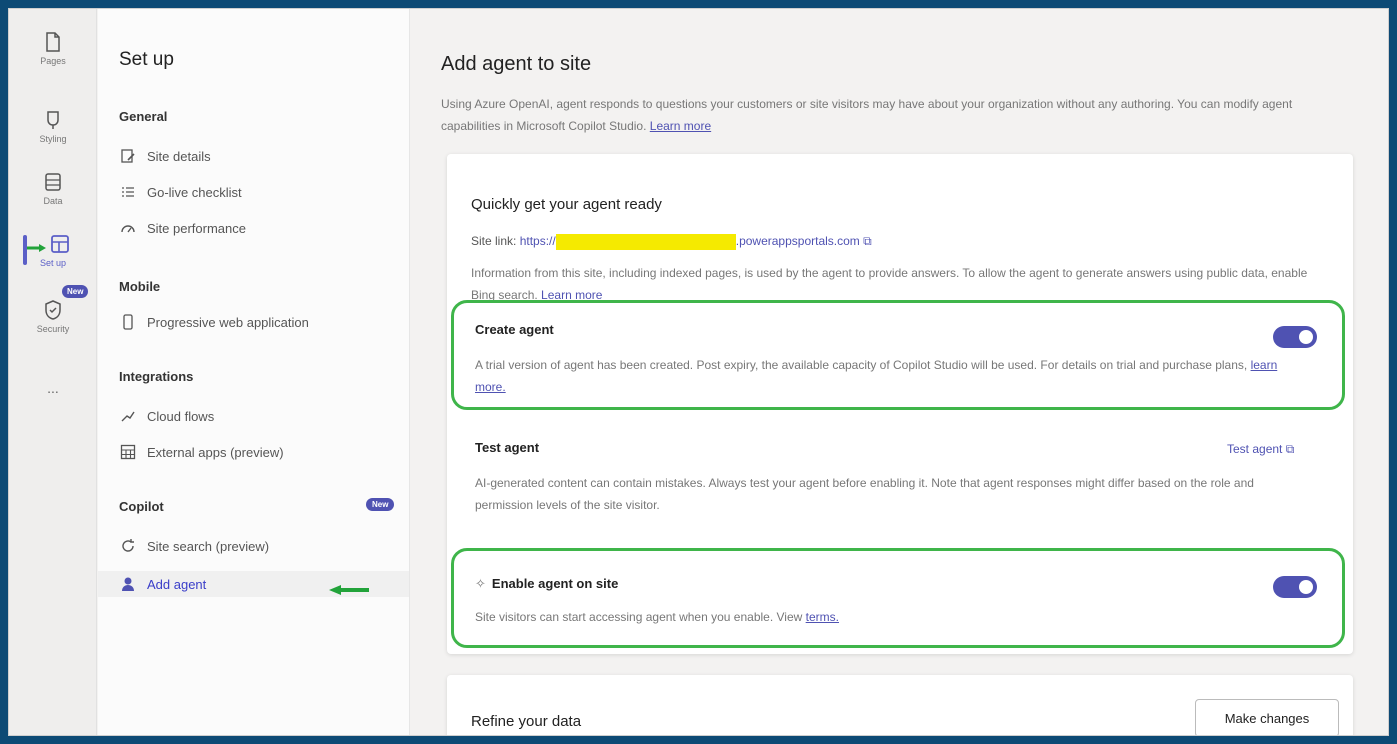  Describe the element at coordinates (566, 204) in the screenshot. I see `card-title: Quickly get your agent ready` at that location.